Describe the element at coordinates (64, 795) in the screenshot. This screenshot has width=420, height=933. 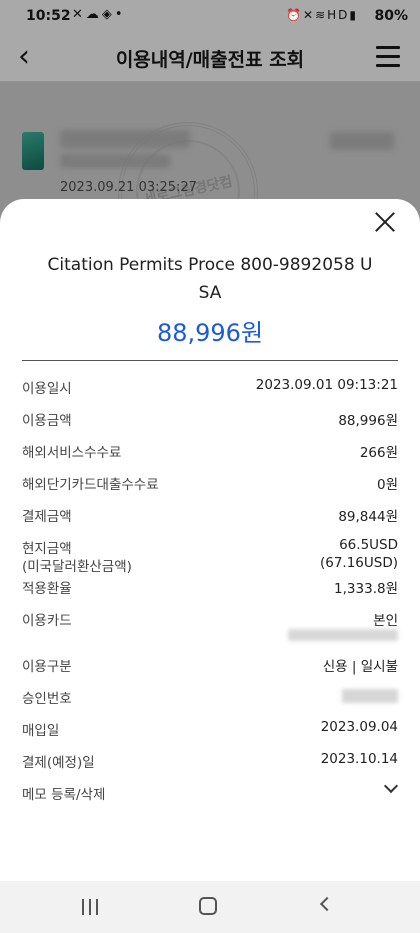
I see `row-label: 메모 등록/삭제` at that location.